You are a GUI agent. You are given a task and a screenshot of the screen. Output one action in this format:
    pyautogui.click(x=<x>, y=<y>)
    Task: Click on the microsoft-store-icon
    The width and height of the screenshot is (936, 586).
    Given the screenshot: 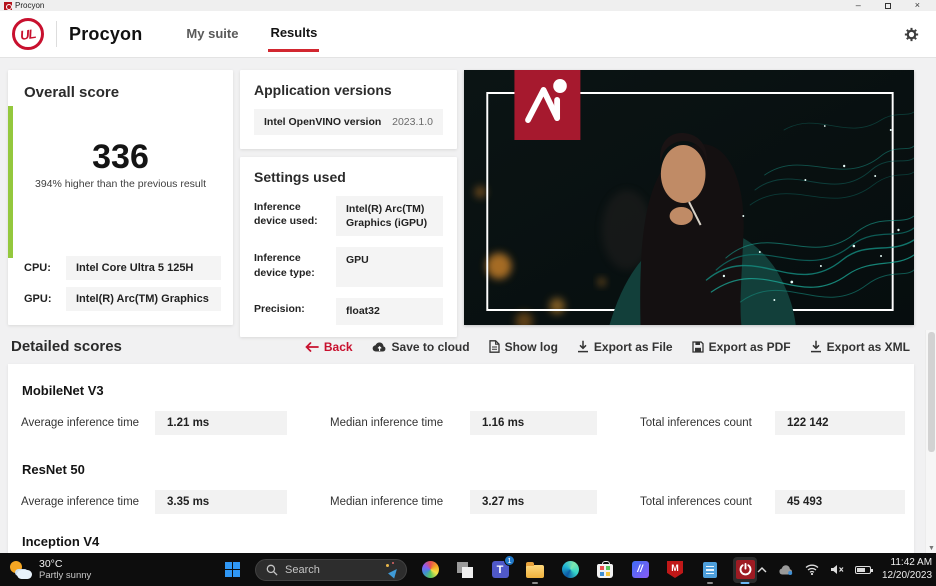 What is the action you would take?
    pyautogui.click(x=605, y=569)
    